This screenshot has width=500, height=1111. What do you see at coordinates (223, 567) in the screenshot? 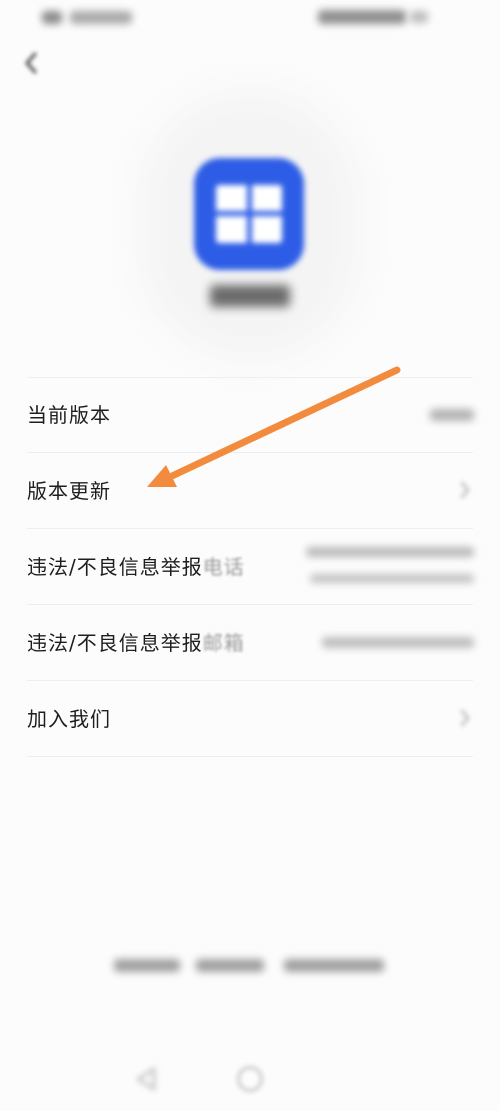
I see `row-label-faded: 电话` at bounding box center [223, 567].